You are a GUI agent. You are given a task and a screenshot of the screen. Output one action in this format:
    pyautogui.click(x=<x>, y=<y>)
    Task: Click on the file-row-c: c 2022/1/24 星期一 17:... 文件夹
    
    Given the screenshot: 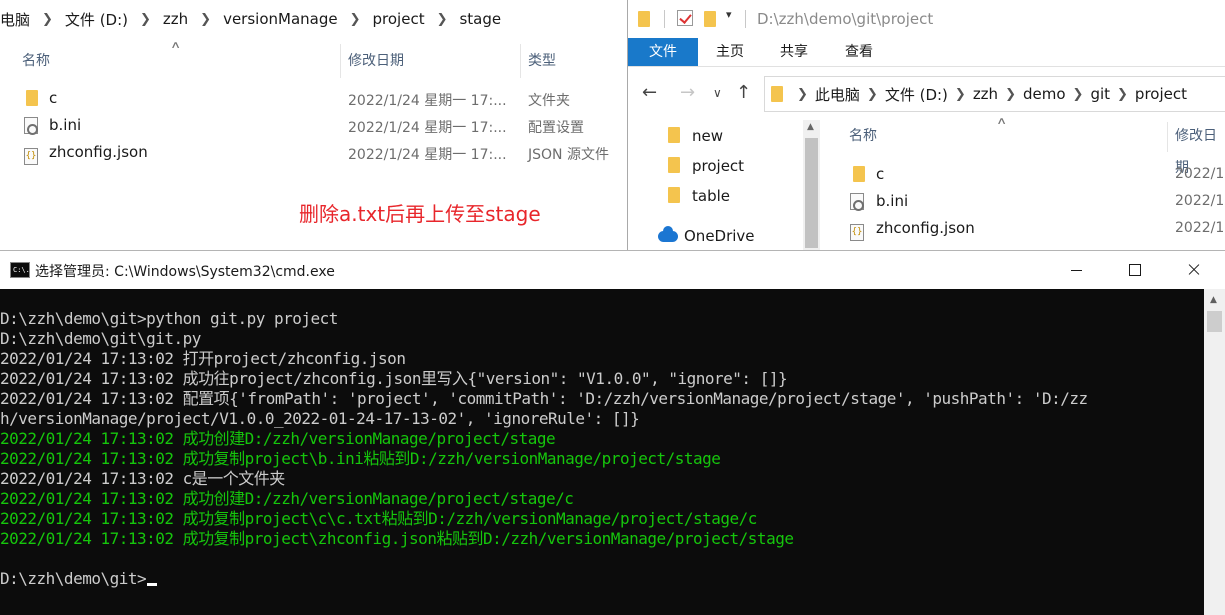 What is the action you would take?
    pyautogui.click(x=314, y=99)
    